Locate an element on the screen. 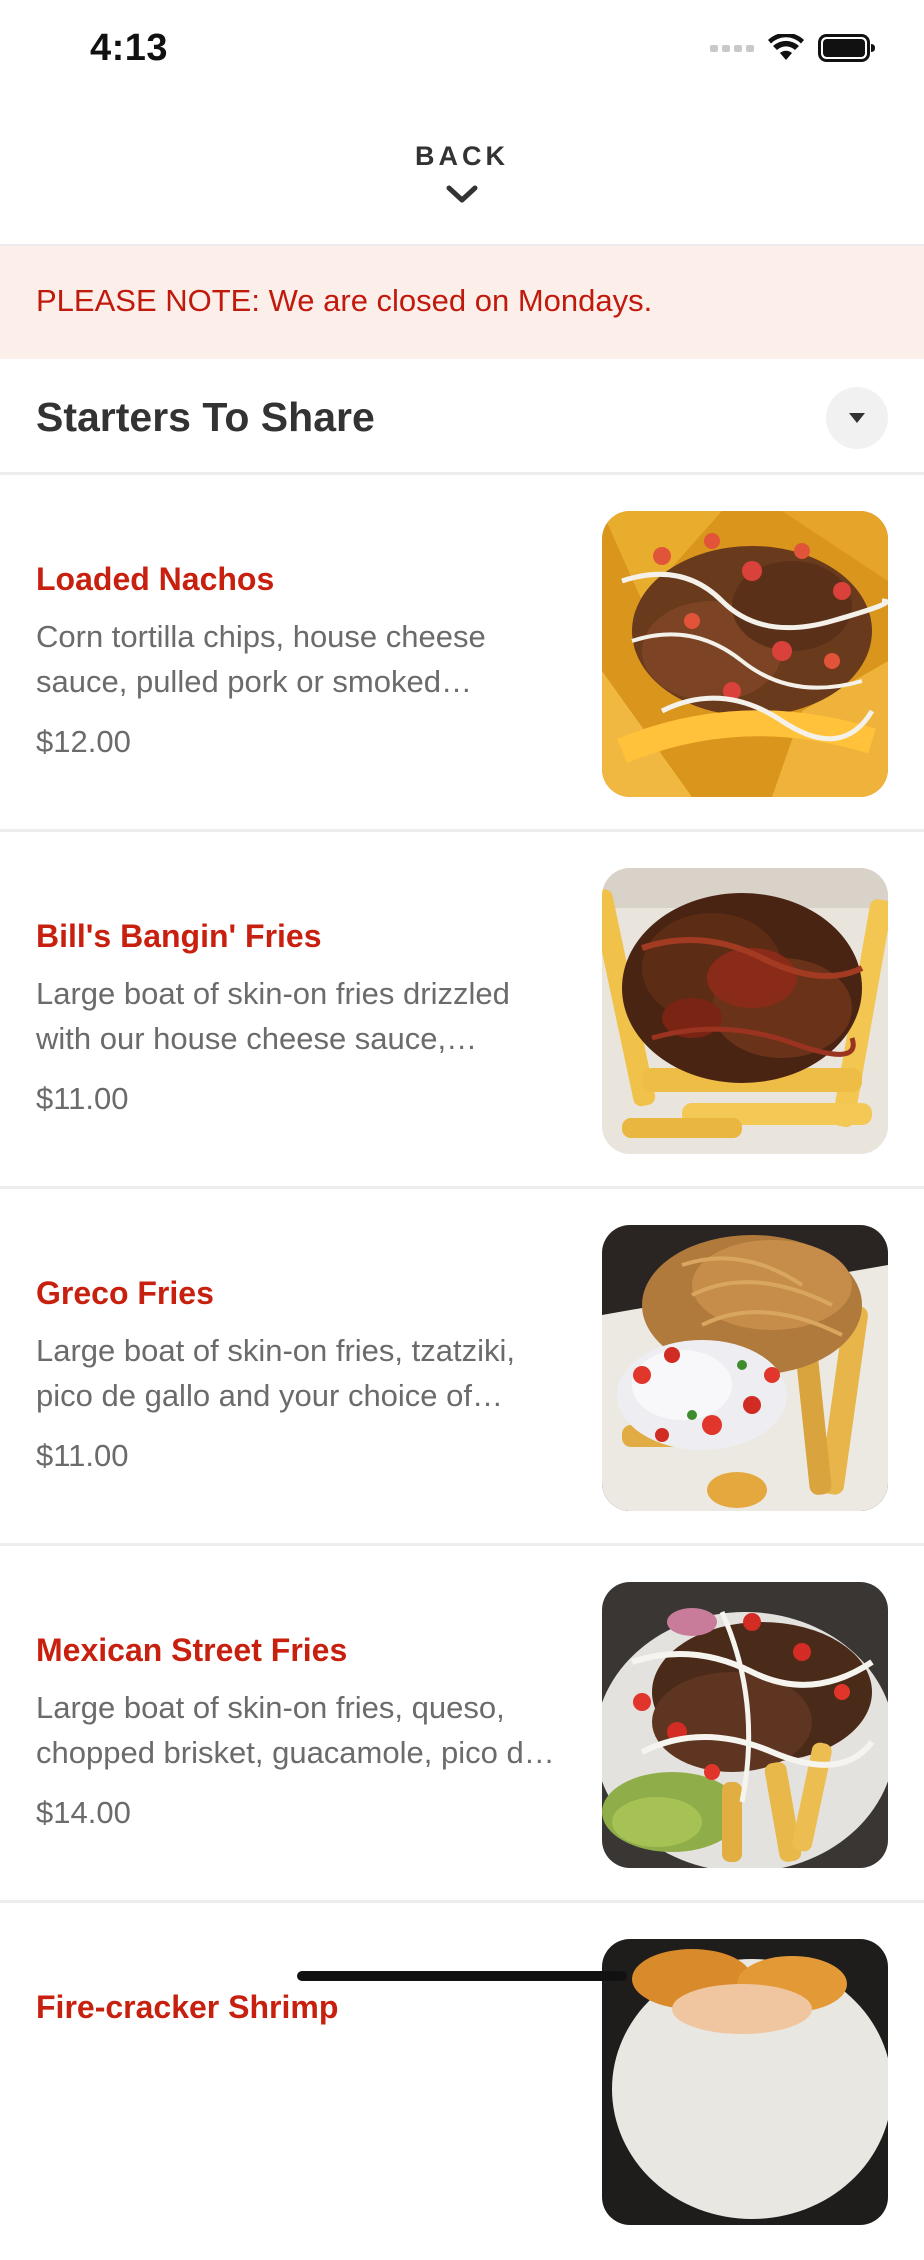  cellular-signal-icon is located at coordinates (732, 48).